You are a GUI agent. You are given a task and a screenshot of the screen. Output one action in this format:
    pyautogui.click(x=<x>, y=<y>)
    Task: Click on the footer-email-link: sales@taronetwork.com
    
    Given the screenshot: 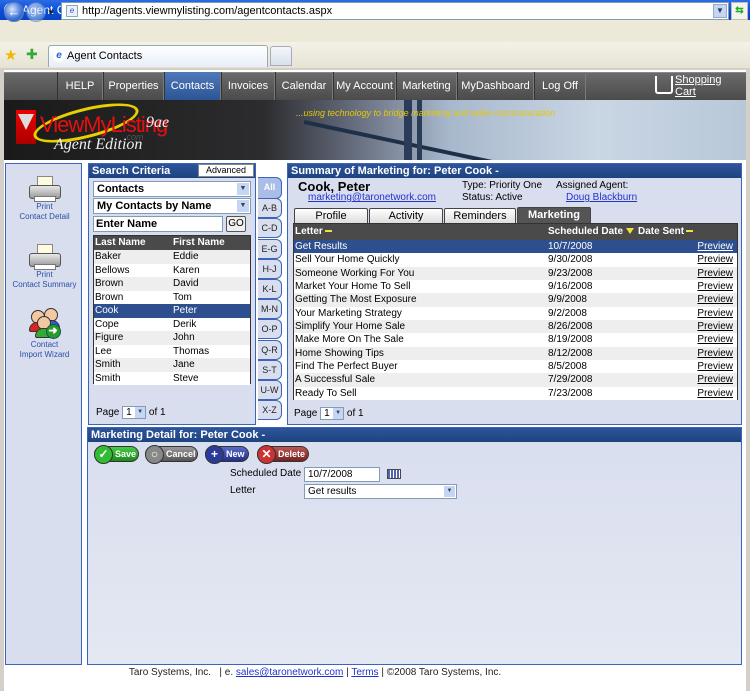 What is the action you would take?
    pyautogui.click(x=289, y=672)
    